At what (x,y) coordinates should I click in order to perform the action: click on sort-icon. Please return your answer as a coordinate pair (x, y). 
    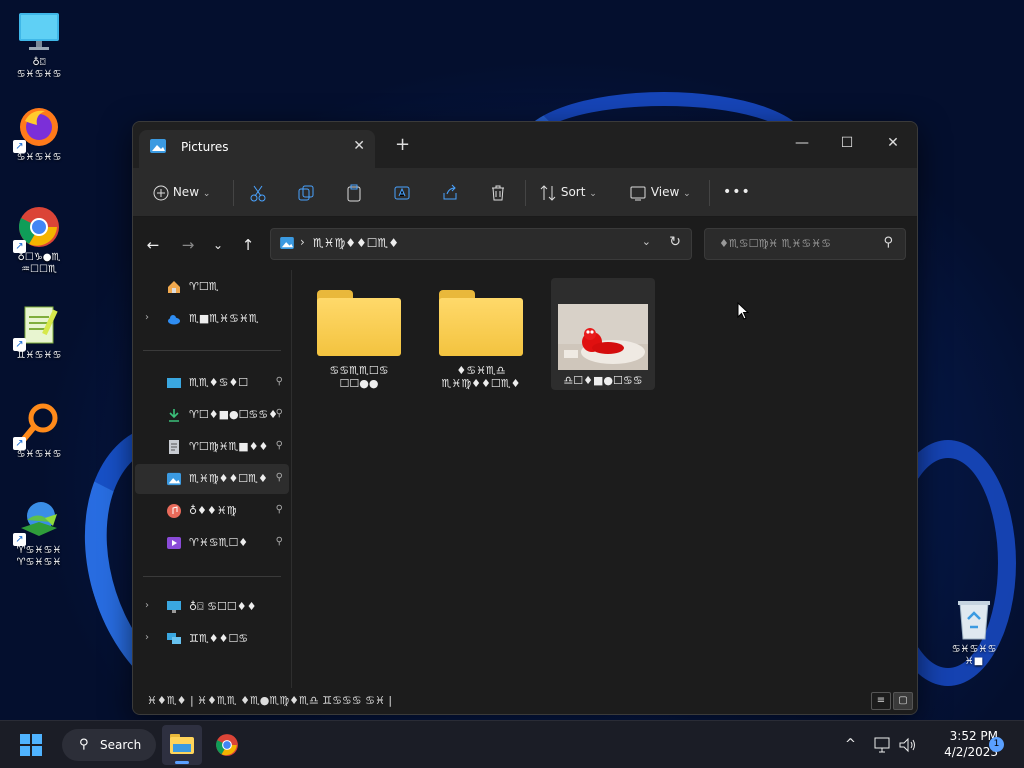
    Looking at the image, I should click on (548, 192).